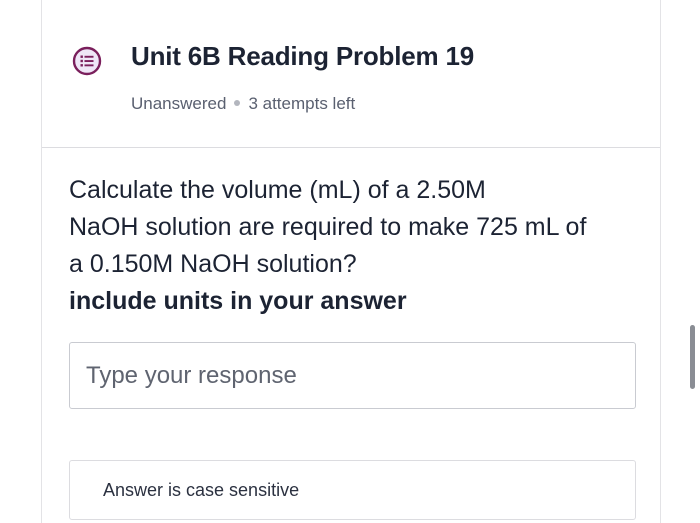 The height and width of the screenshot is (523, 700). I want to click on scrollbar-thumb, so click(692, 357).